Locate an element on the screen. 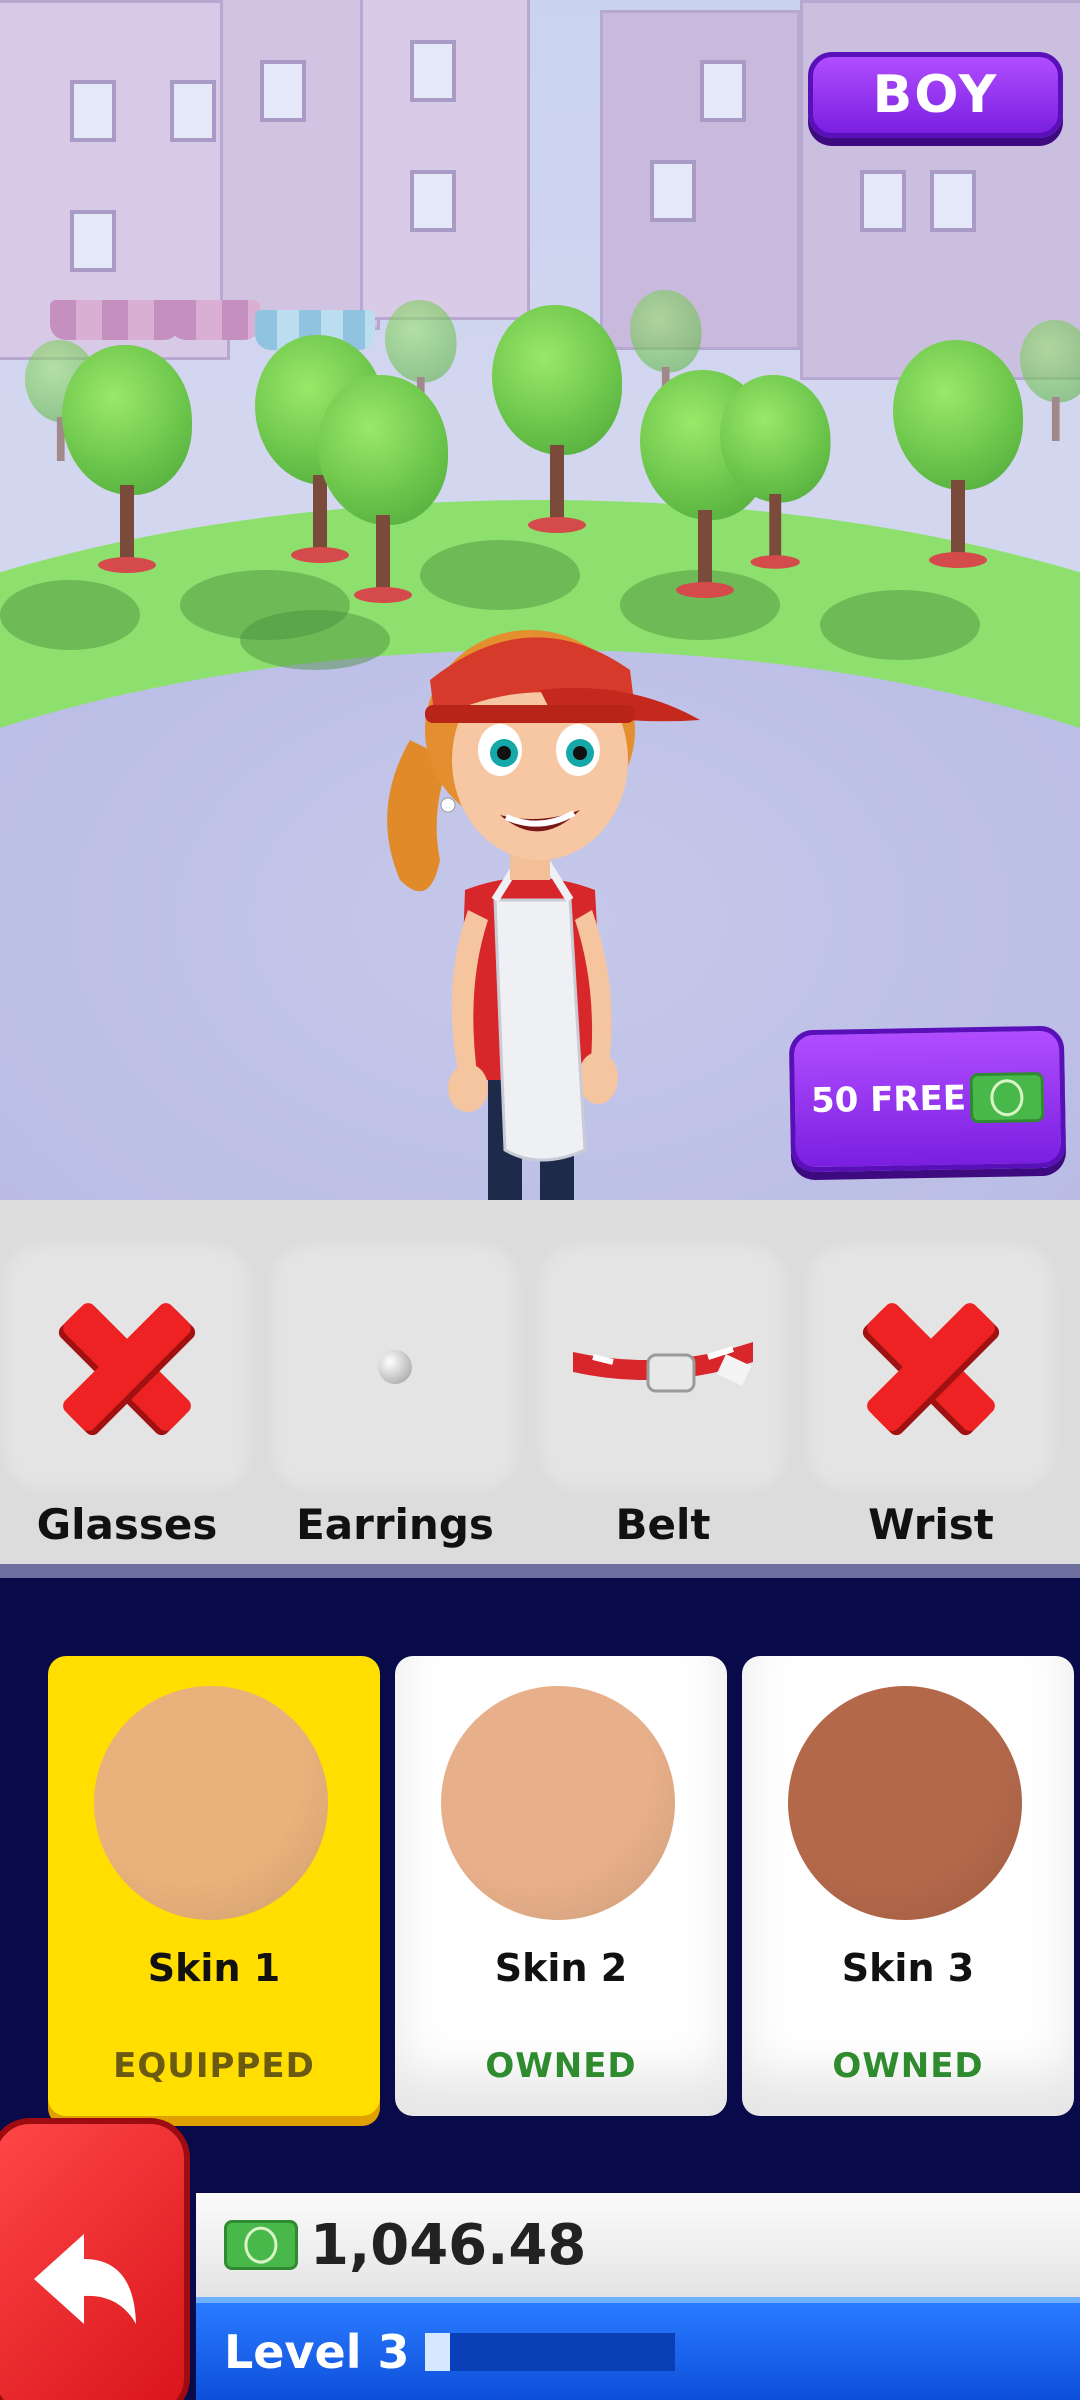 This screenshot has width=1080, height=2400. accessory-label: Wrist is located at coordinates (931, 1524).